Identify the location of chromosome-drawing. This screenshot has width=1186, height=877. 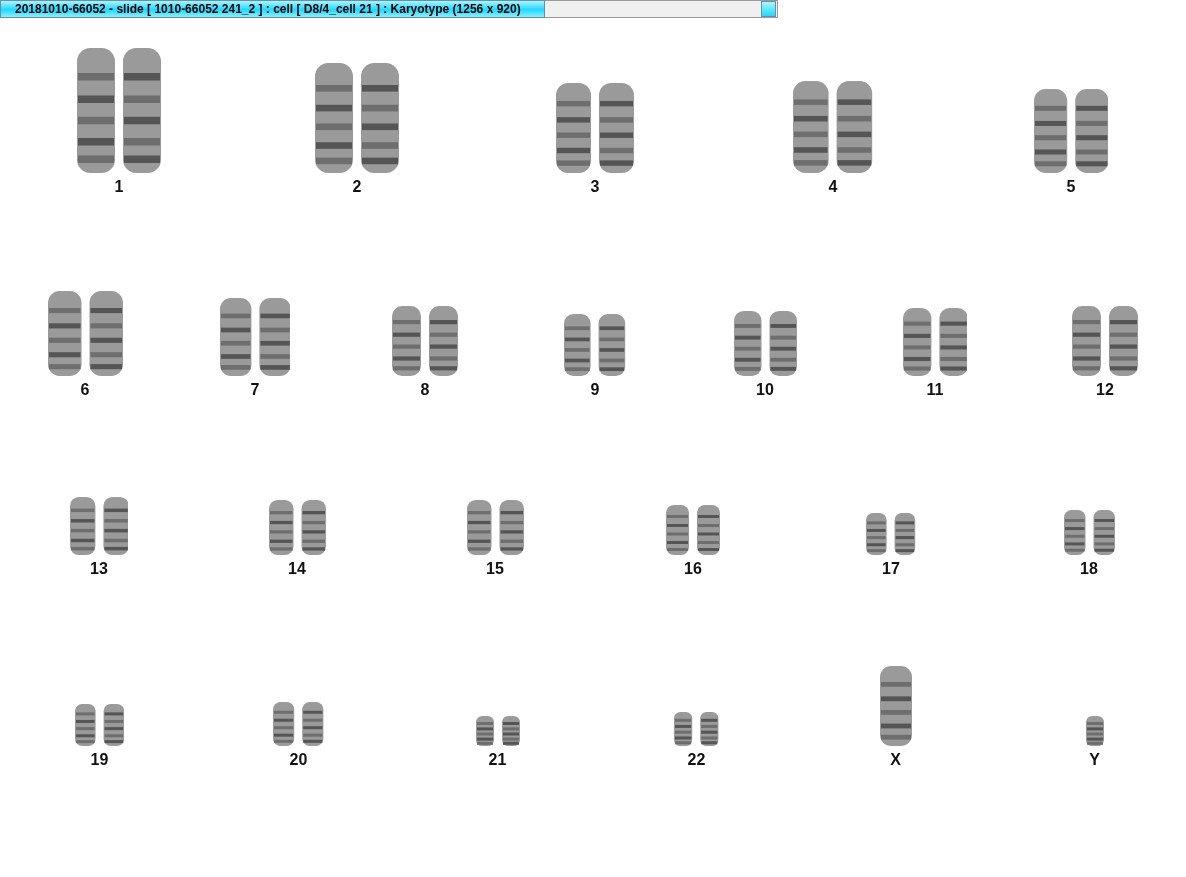
(1094, 731).